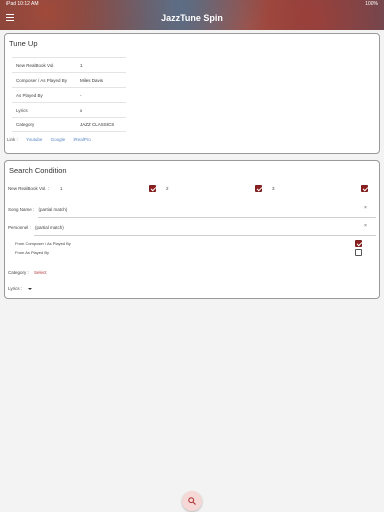  What do you see at coordinates (167, 188) in the screenshot?
I see `vol-option-2-label: 2` at bounding box center [167, 188].